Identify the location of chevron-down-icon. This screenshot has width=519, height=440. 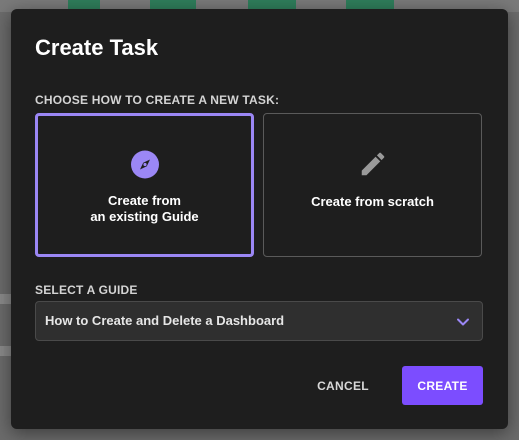
(463, 324).